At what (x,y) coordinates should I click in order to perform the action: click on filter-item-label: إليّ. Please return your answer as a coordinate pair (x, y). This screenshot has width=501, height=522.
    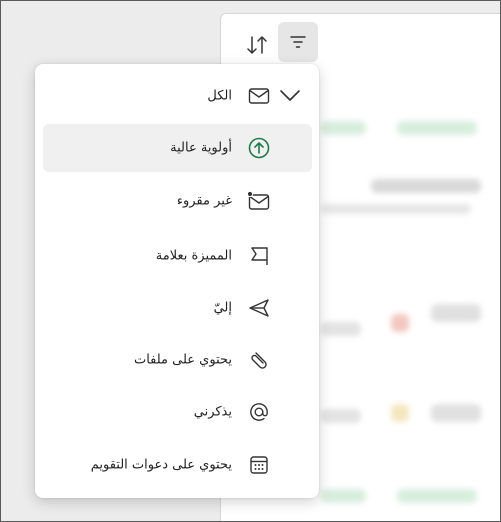
    Looking at the image, I should click on (222, 308).